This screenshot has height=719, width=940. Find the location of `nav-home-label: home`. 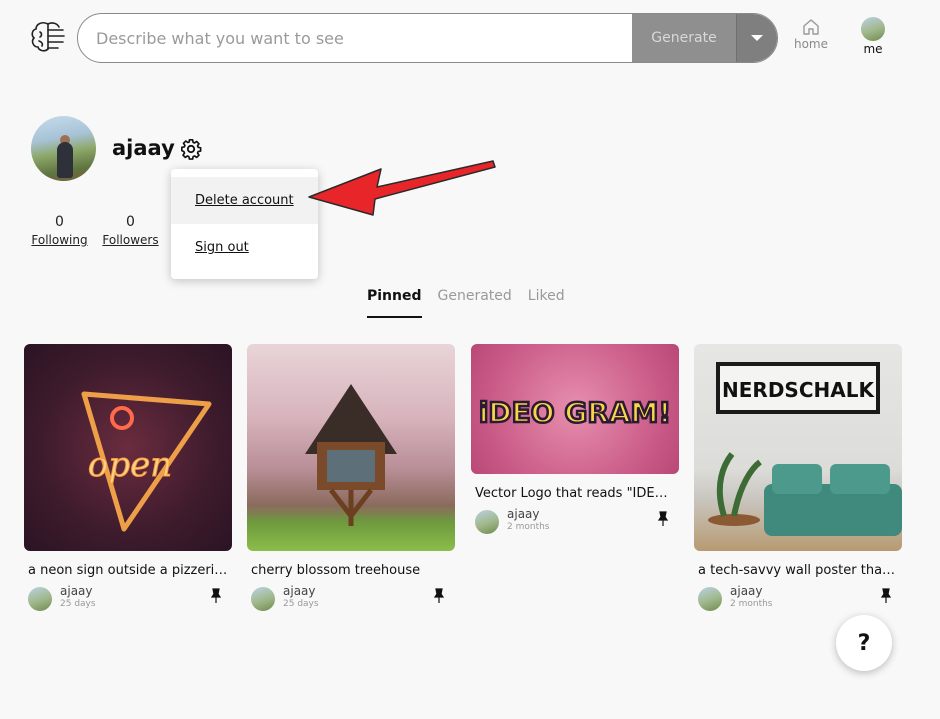

nav-home-label: home is located at coordinates (811, 44).